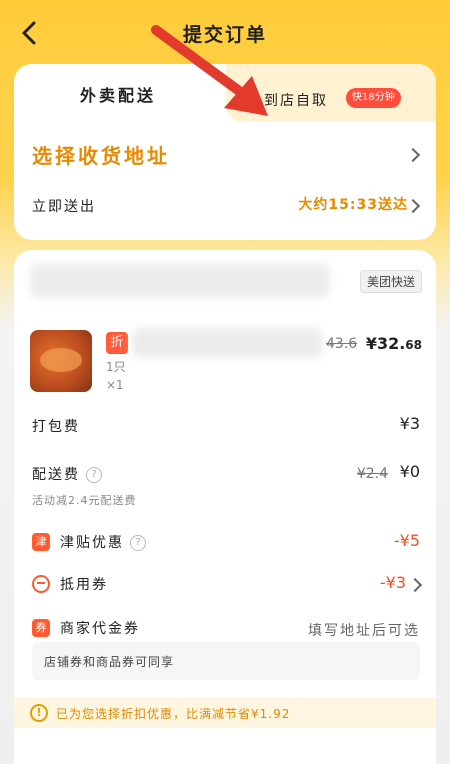 This screenshot has height=764, width=450. What do you see at coordinates (116, 367) in the screenshot?
I see `item-spec: 1只` at bounding box center [116, 367].